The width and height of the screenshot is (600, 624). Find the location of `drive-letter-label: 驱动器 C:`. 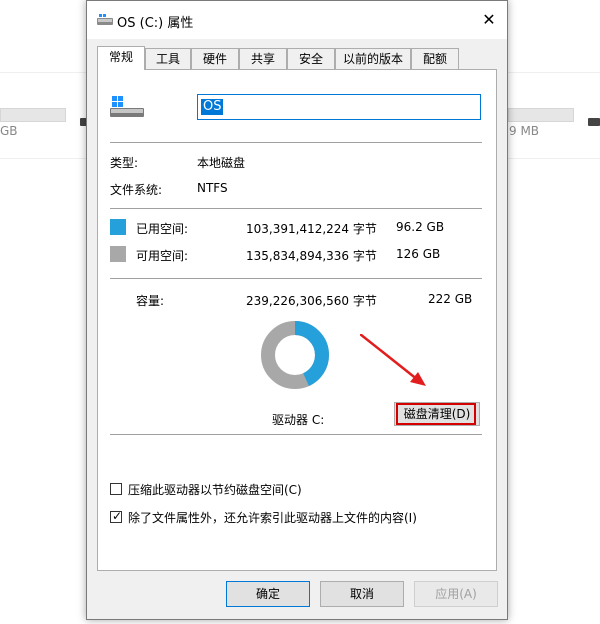

drive-letter-label: 驱动器 C: is located at coordinates (298, 420).